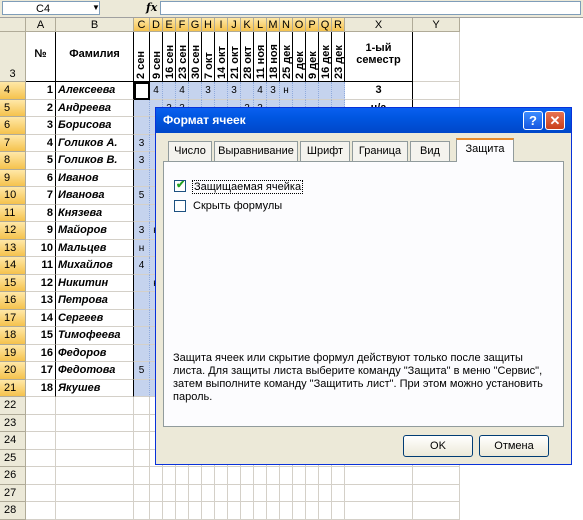 The image size is (583, 520). What do you see at coordinates (95, 336) in the screenshot?
I see `surname-cell: Тимофеева` at bounding box center [95, 336].